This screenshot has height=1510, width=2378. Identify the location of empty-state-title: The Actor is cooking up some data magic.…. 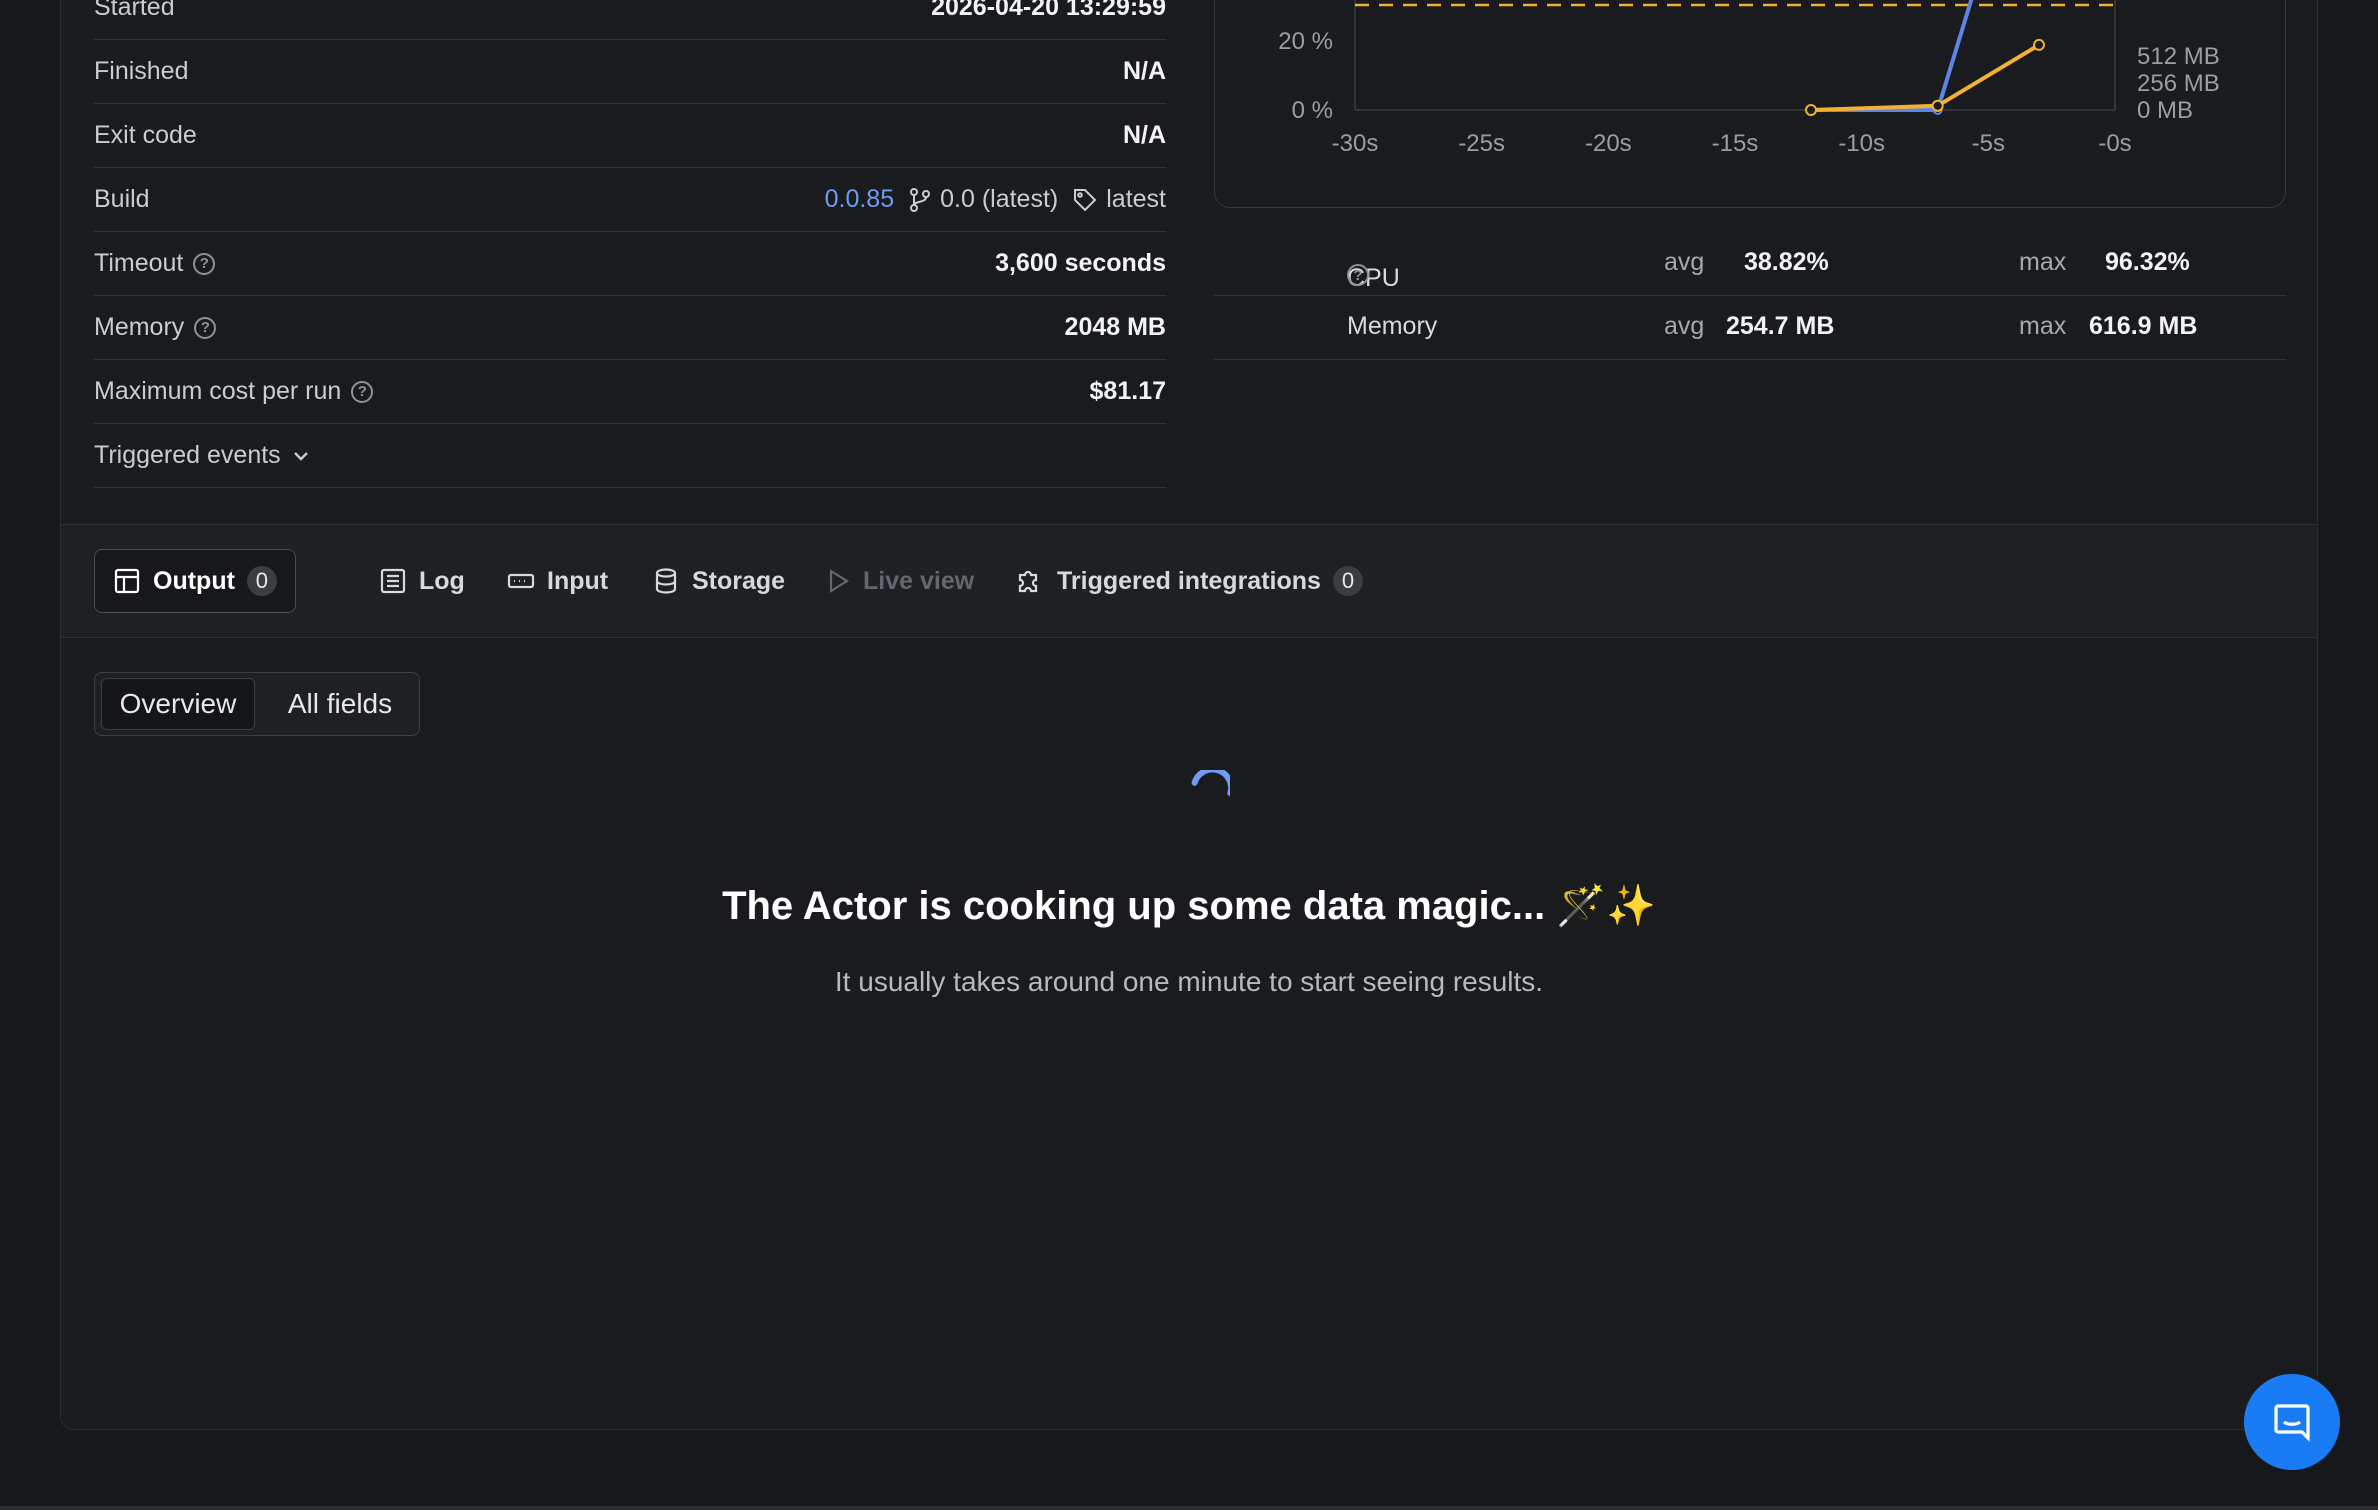
(1189, 906).